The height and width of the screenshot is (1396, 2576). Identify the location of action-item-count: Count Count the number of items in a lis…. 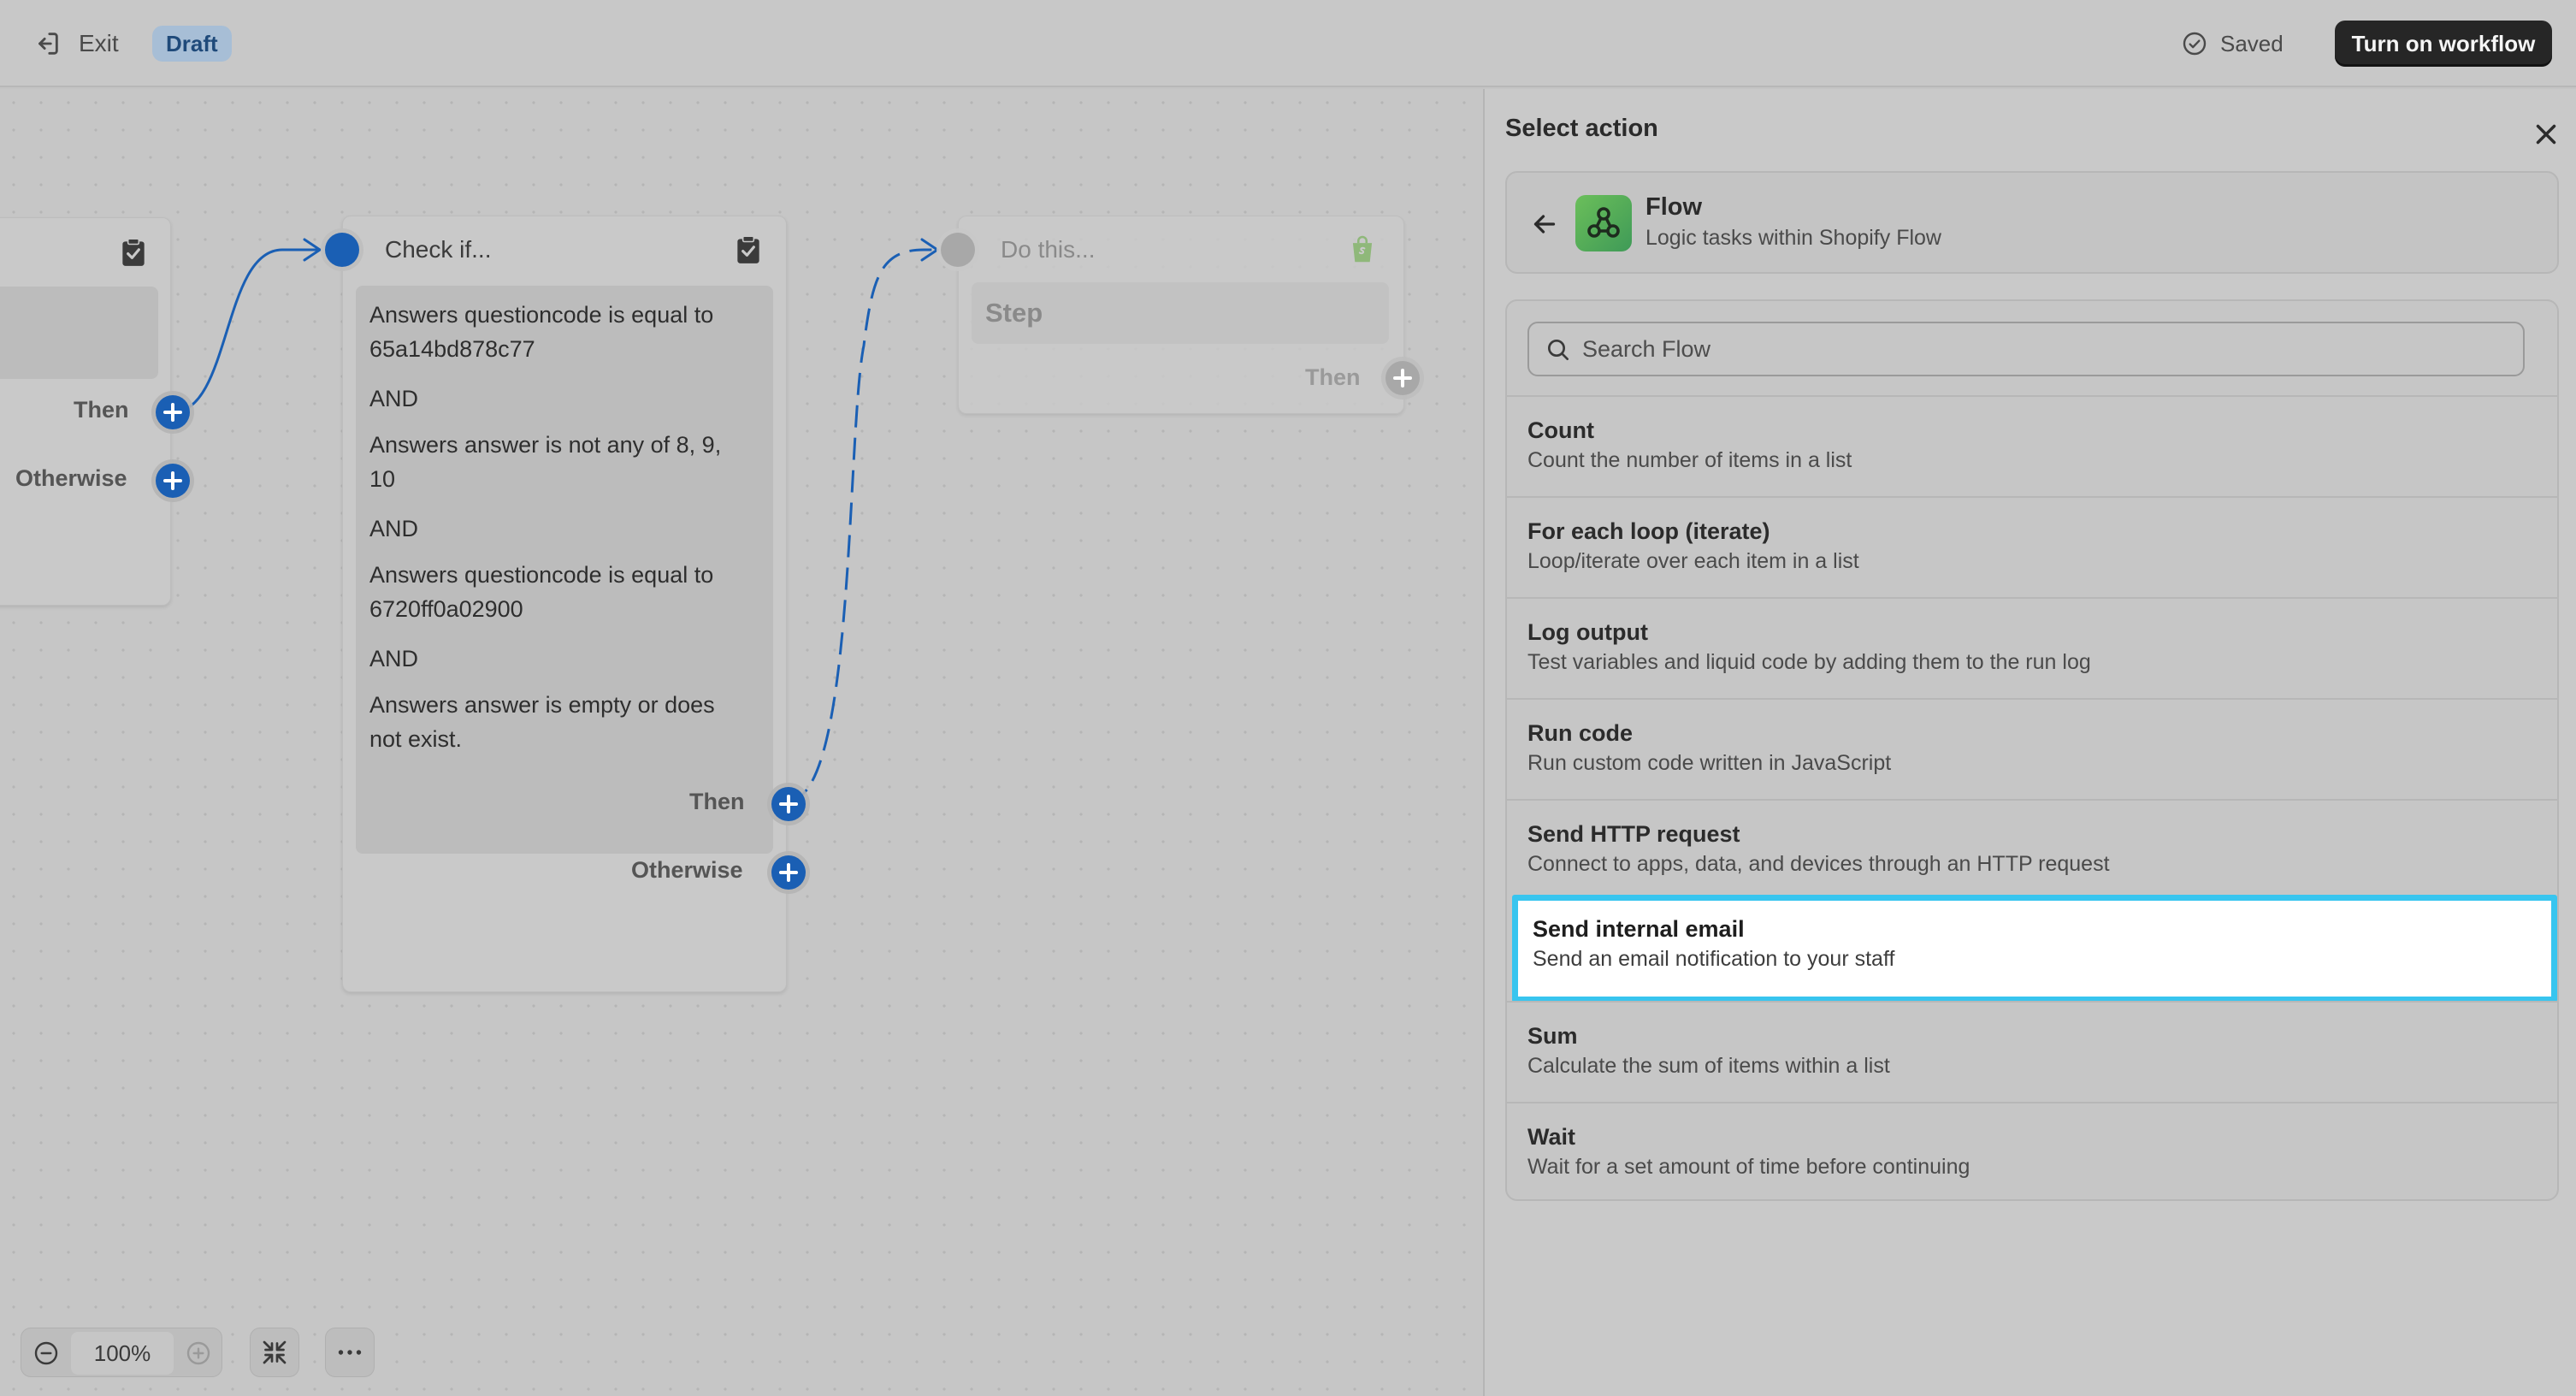
(2032, 445).